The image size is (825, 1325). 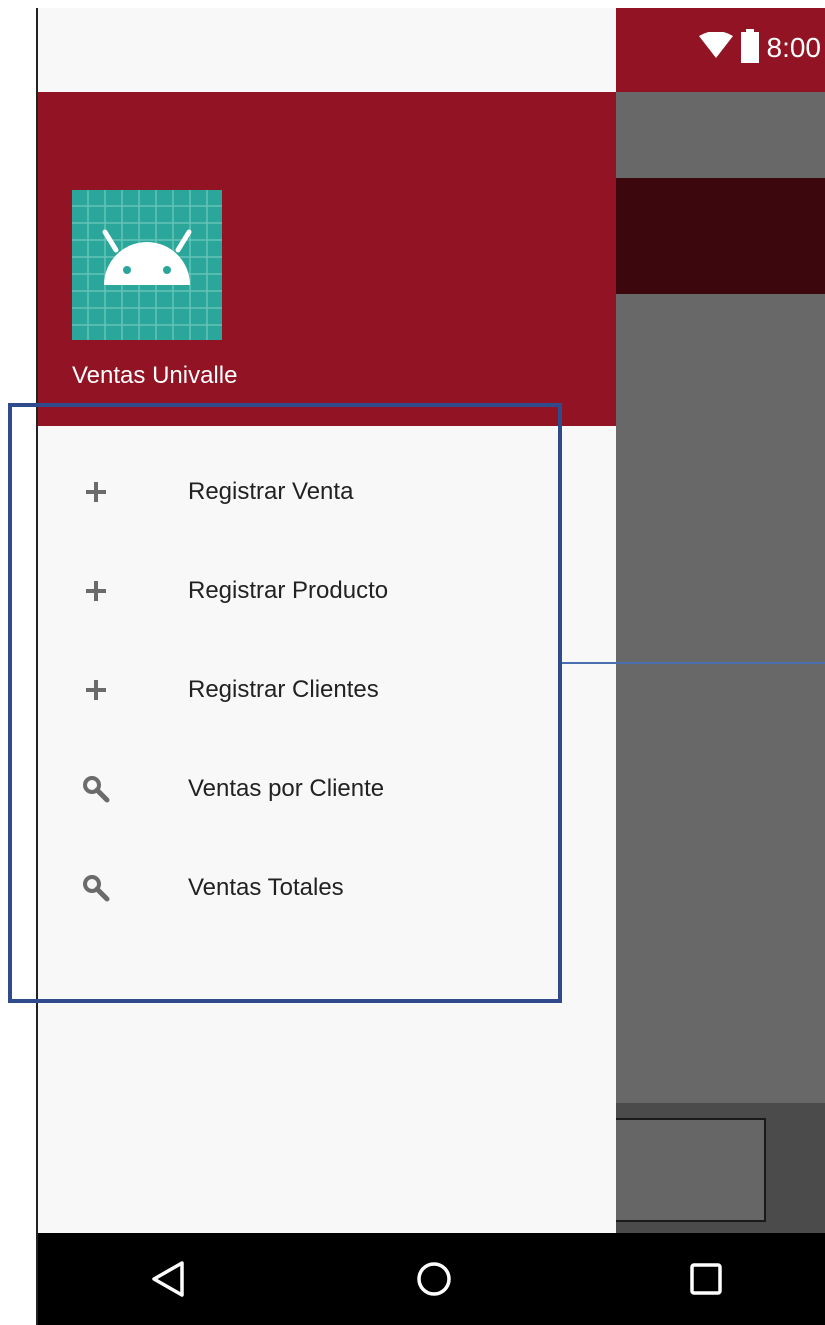 I want to click on android-icon, so click(x=147, y=265).